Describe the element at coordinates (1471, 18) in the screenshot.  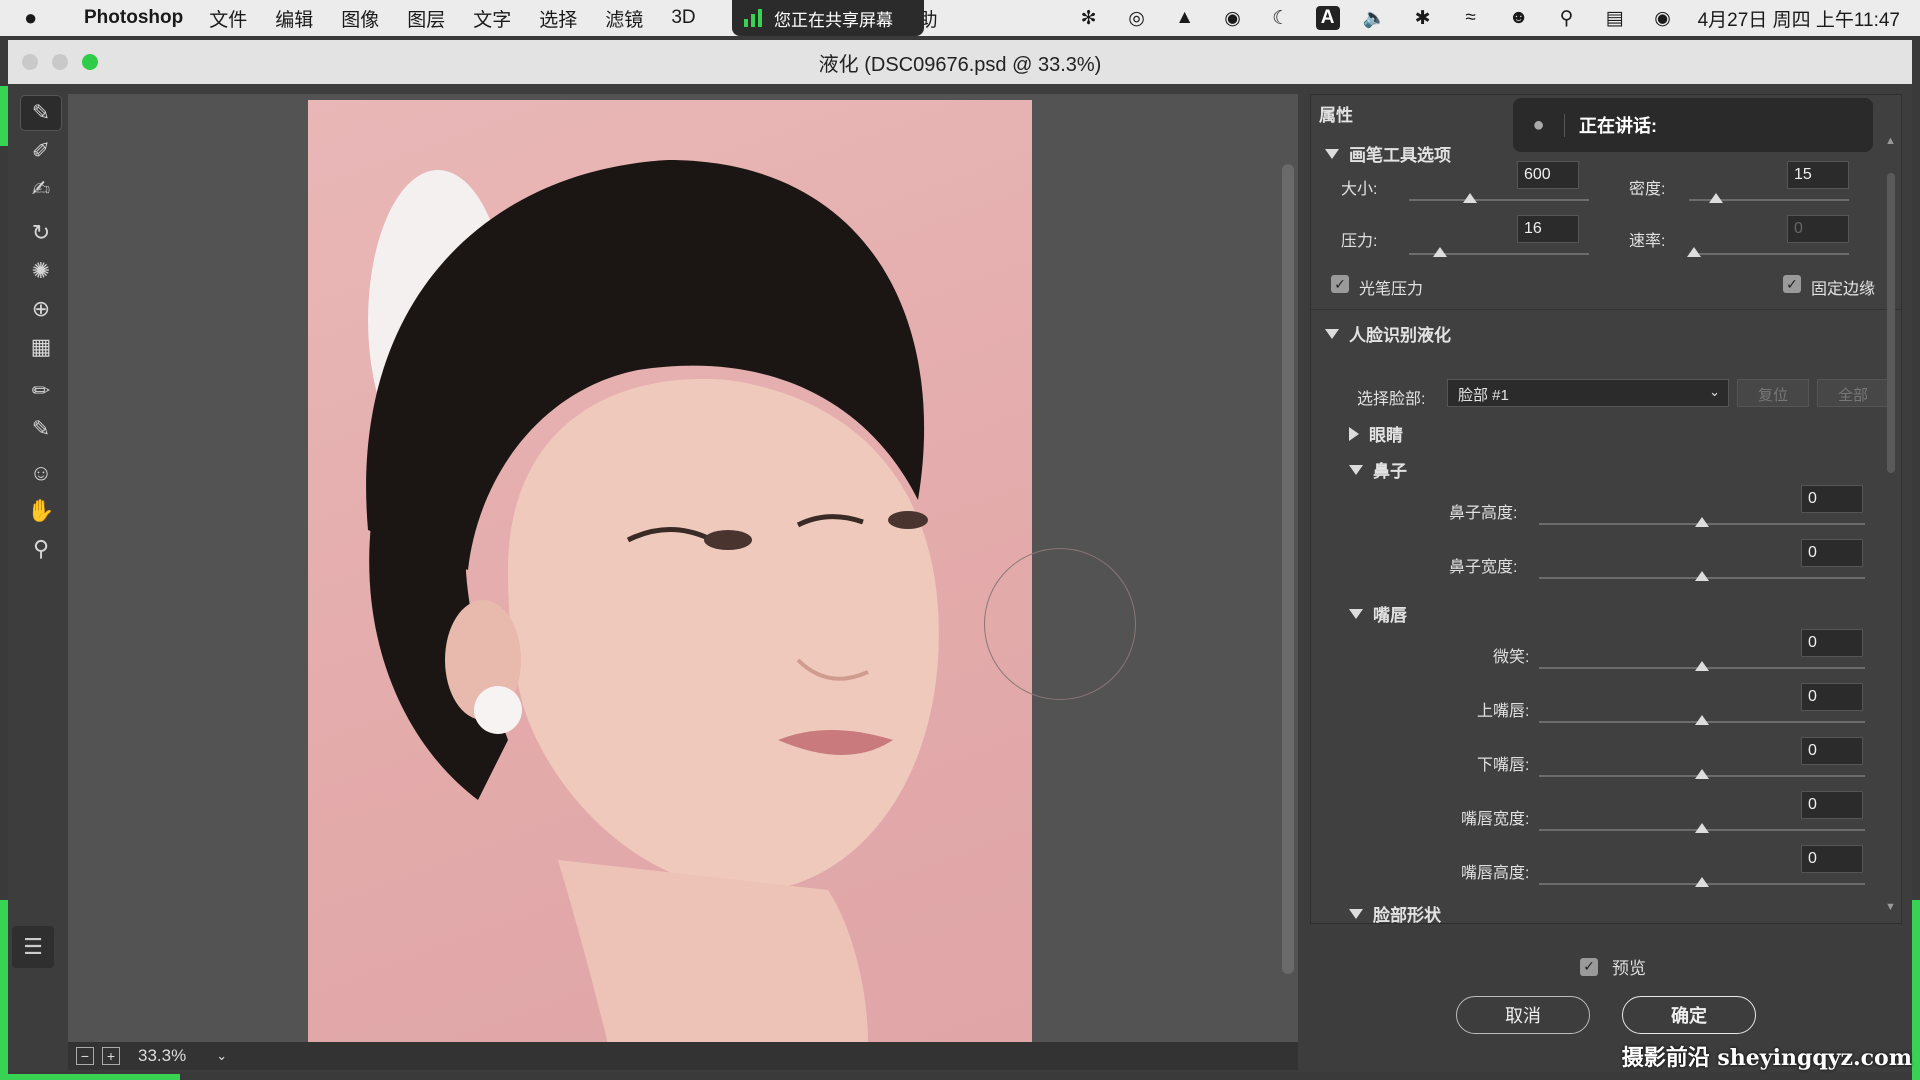
I see `wifi-icon: ≈` at that location.